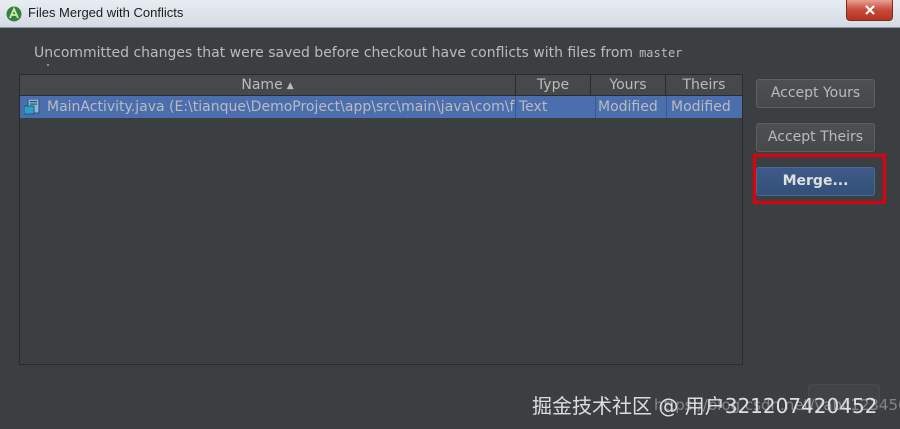 The height and width of the screenshot is (429, 900). Describe the element at coordinates (628, 85) in the screenshot. I see `column-header-yours: Yours` at that location.